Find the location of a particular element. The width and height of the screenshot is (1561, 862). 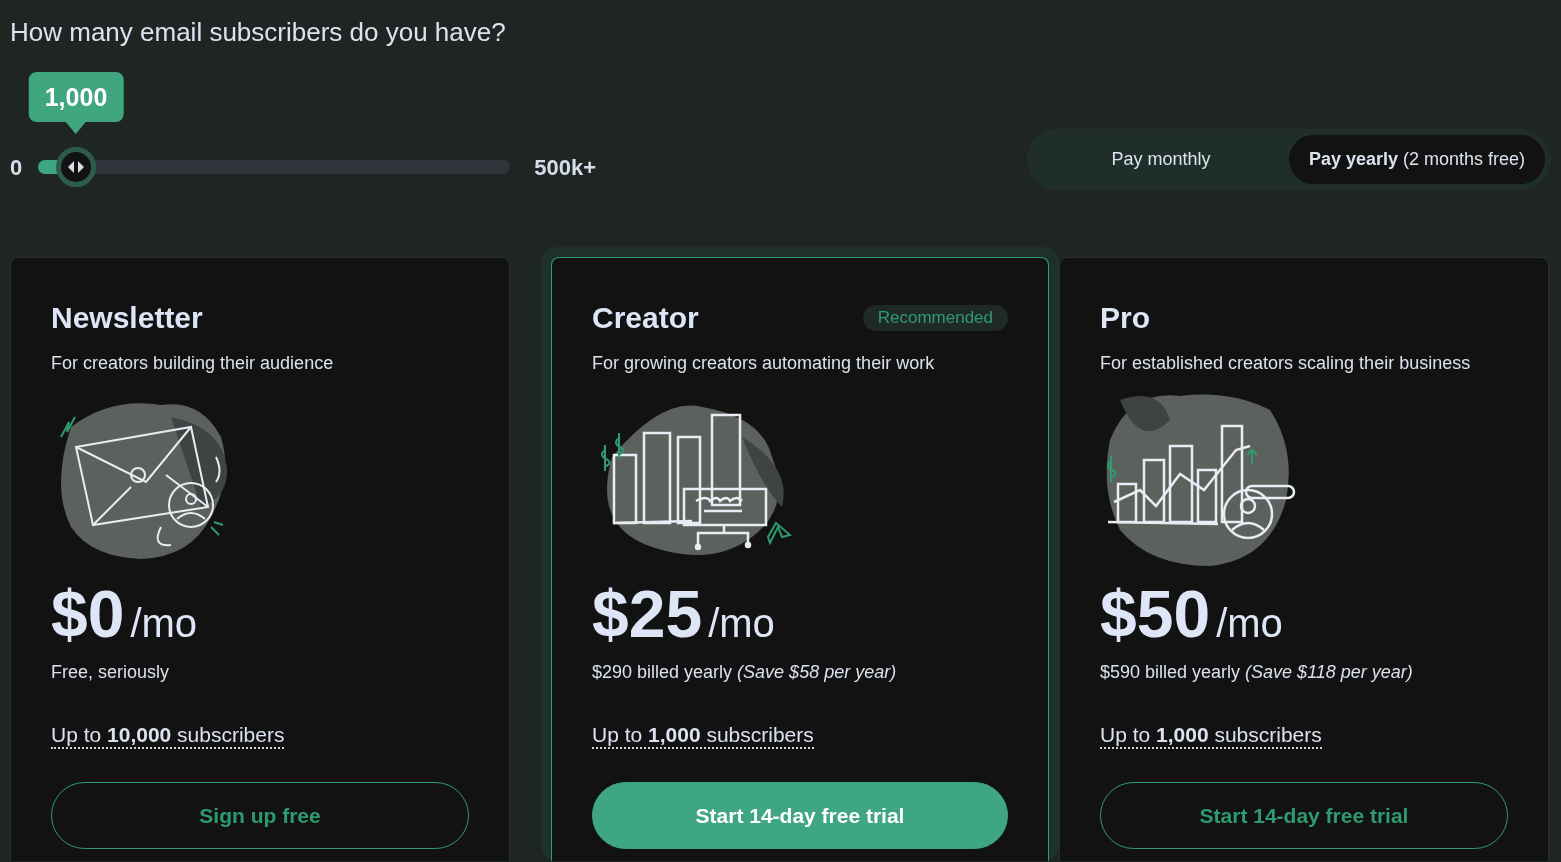

left-right-arrows-icon is located at coordinates (76, 167).